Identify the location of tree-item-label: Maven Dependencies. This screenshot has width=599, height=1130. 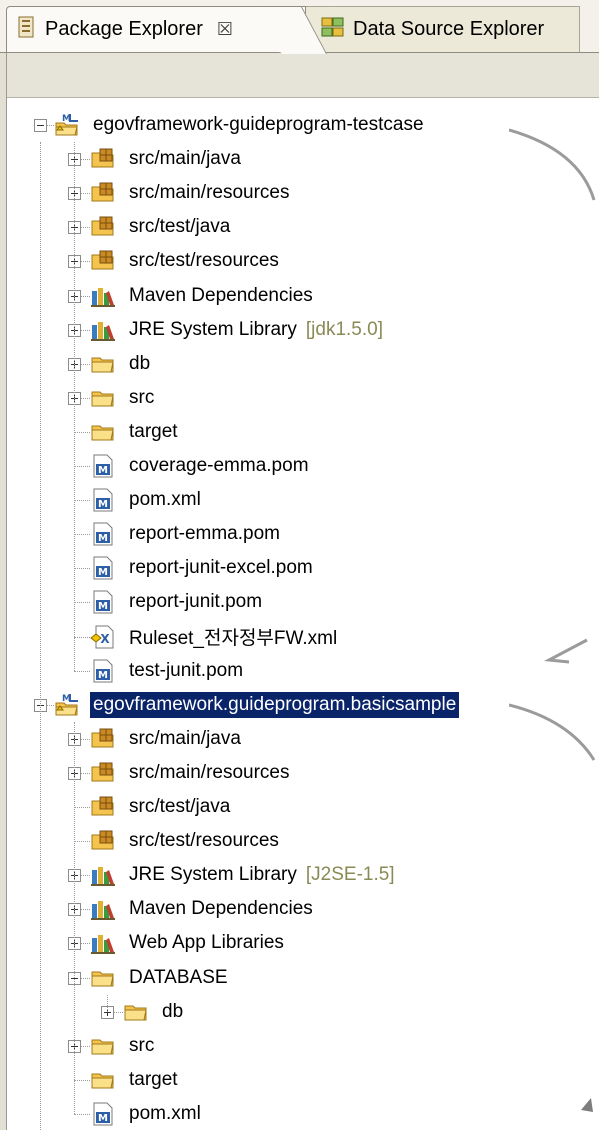
(221, 909).